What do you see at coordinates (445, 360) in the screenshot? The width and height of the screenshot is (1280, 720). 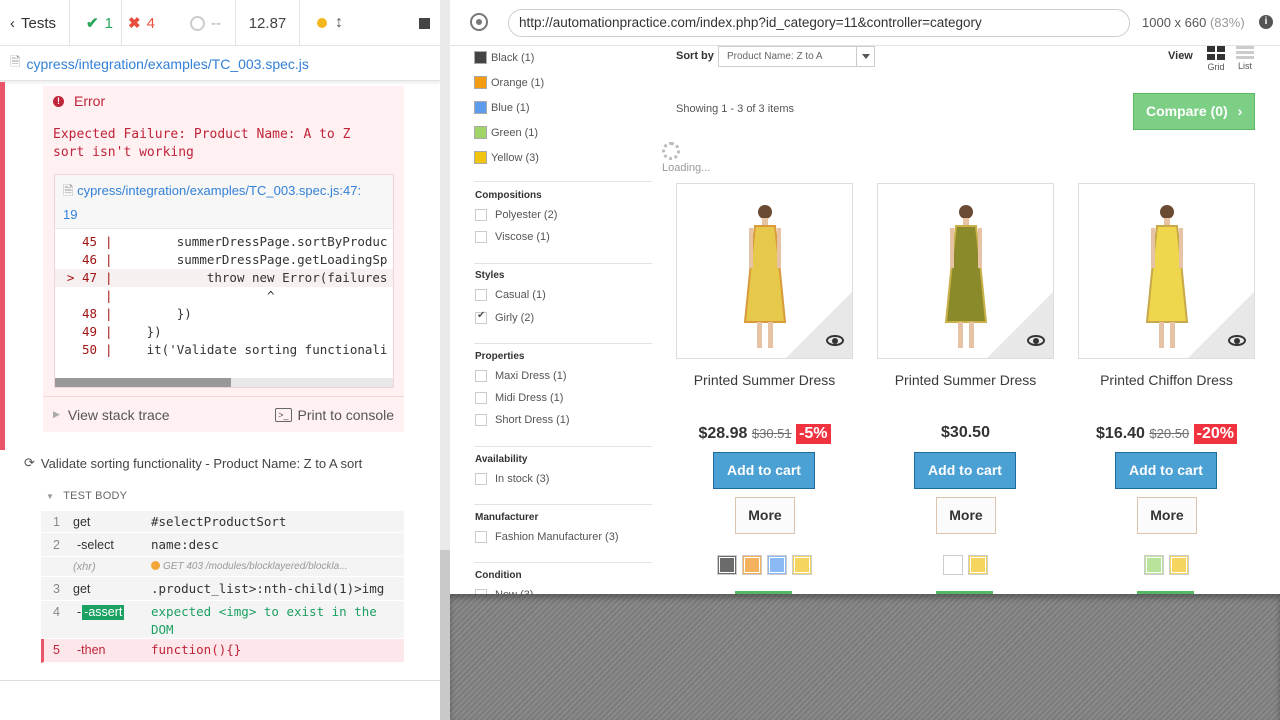 I see `panel-resizer` at bounding box center [445, 360].